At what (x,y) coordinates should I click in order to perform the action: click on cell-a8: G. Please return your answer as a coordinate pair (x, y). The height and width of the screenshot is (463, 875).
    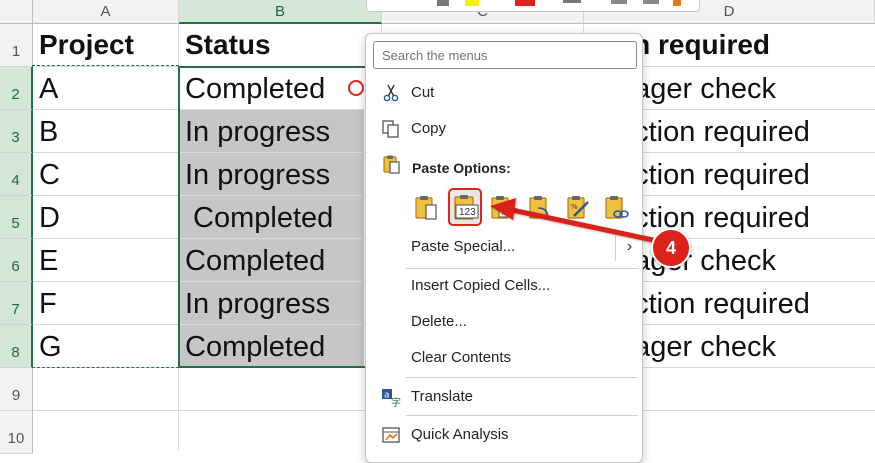
    Looking at the image, I should click on (47, 347).